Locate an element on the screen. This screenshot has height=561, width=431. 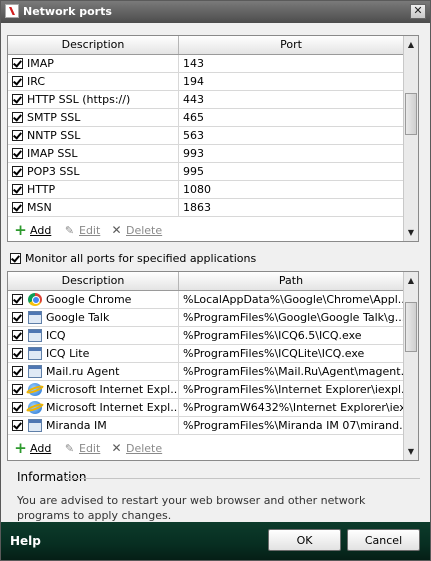
table-row: IRC 194 is located at coordinates (206, 82).